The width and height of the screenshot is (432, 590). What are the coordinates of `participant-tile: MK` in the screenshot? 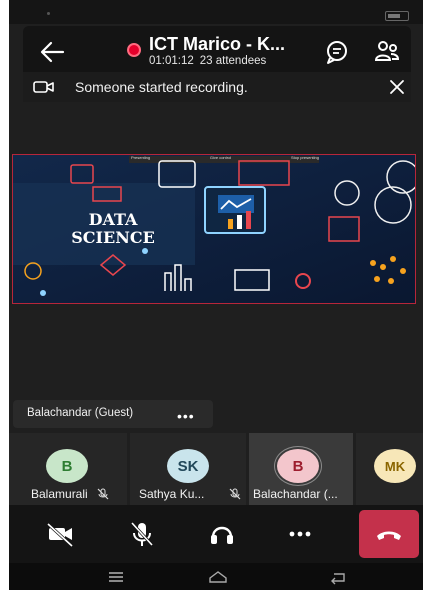 It's located at (389, 469).